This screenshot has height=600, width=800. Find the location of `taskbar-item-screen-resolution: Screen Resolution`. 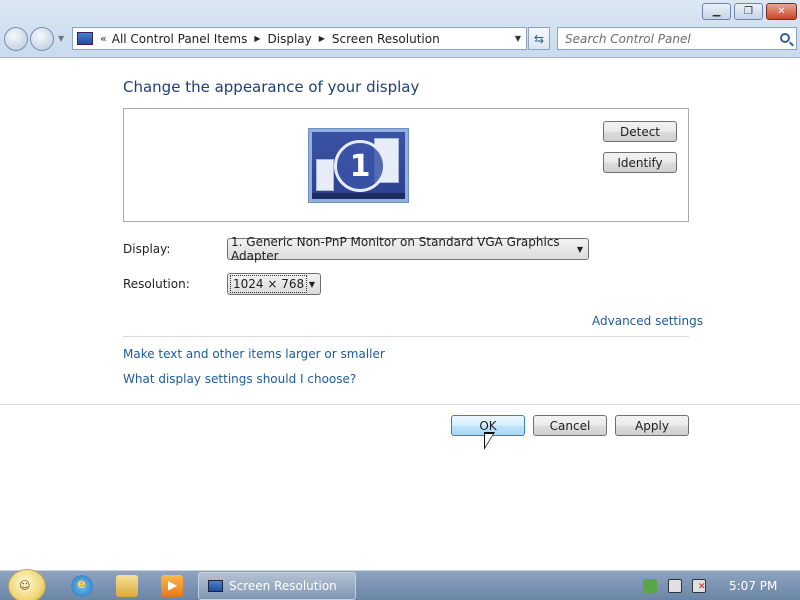

taskbar-item-screen-resolution: Screen Resolution is located at coordinates (277, 586).